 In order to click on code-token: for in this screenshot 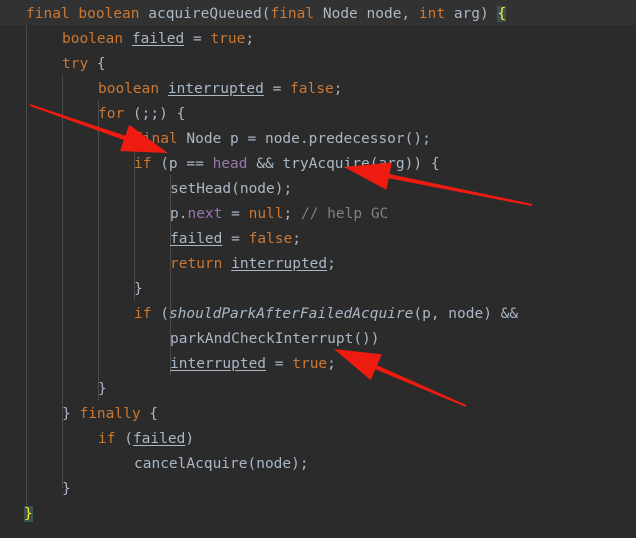, I will do `click(111, 114)`.